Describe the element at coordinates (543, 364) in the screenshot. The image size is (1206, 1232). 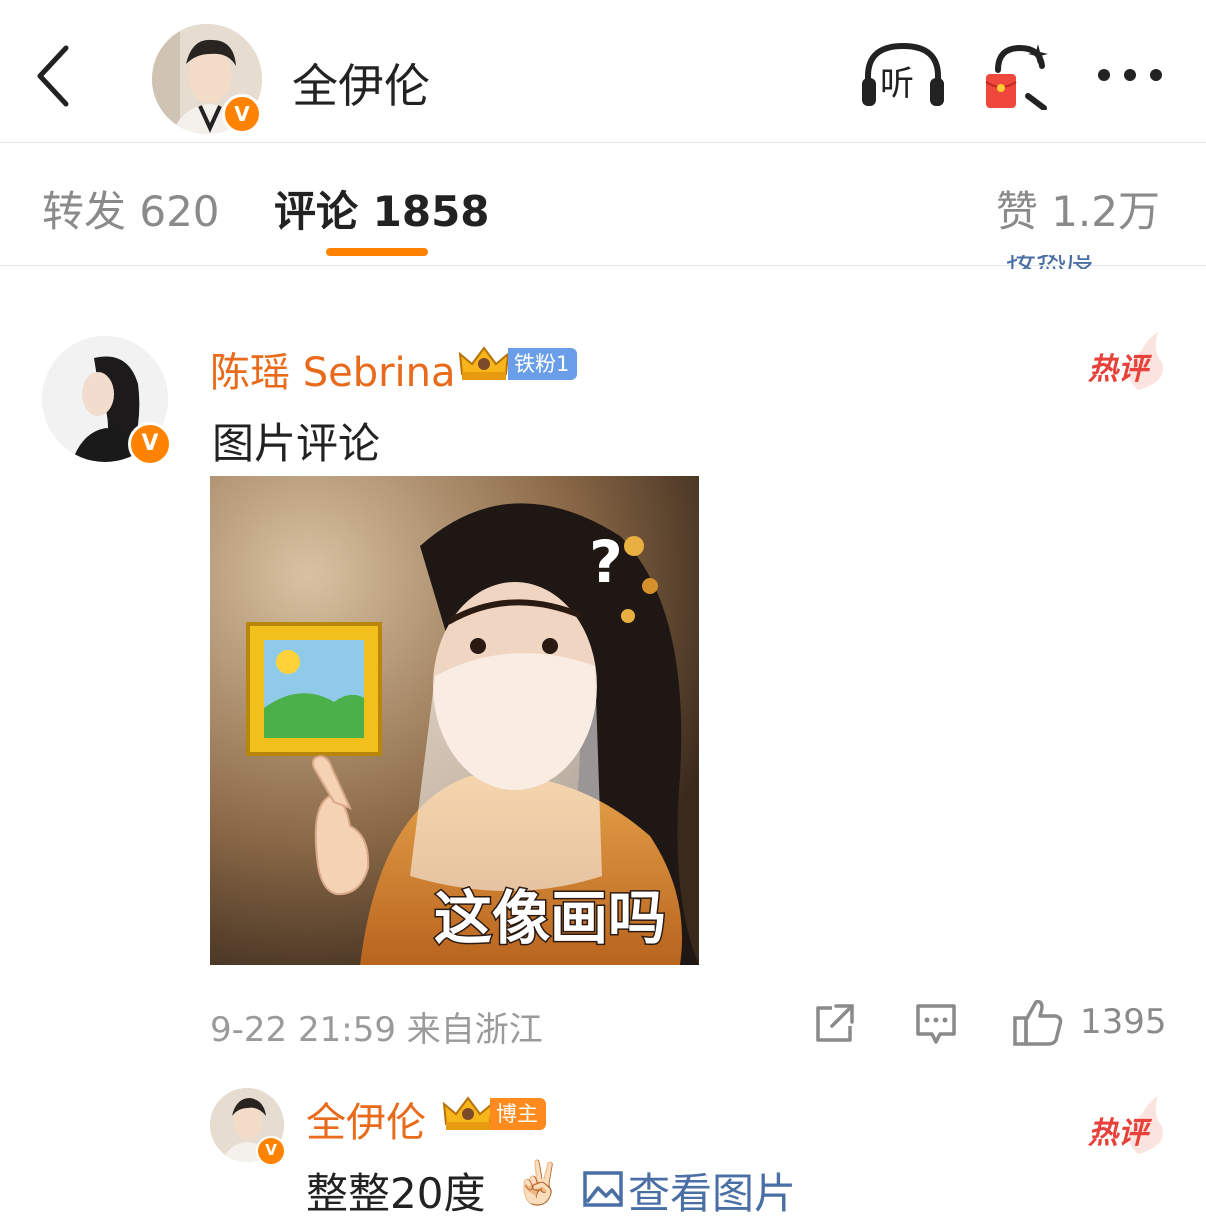
I see `fan-level-label: 铁粉1` at that location.